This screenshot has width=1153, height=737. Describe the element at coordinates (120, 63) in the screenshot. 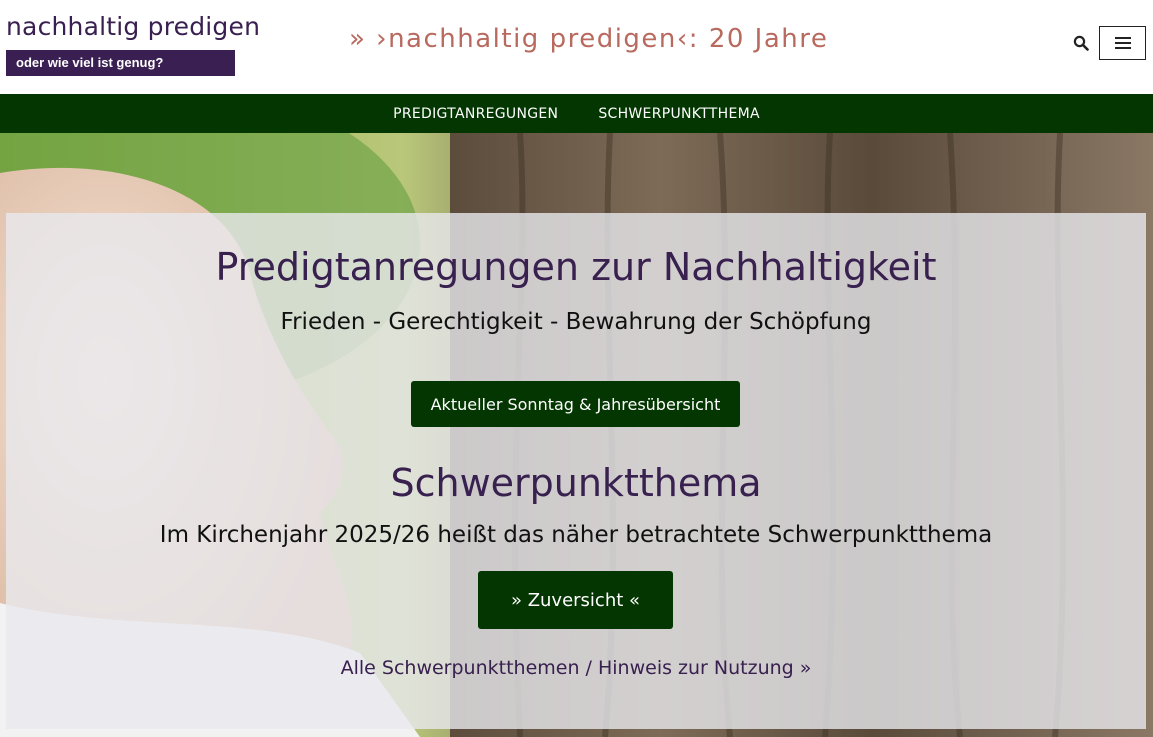

I see `site-tagline: oder wie viel ist genug?` at that location.